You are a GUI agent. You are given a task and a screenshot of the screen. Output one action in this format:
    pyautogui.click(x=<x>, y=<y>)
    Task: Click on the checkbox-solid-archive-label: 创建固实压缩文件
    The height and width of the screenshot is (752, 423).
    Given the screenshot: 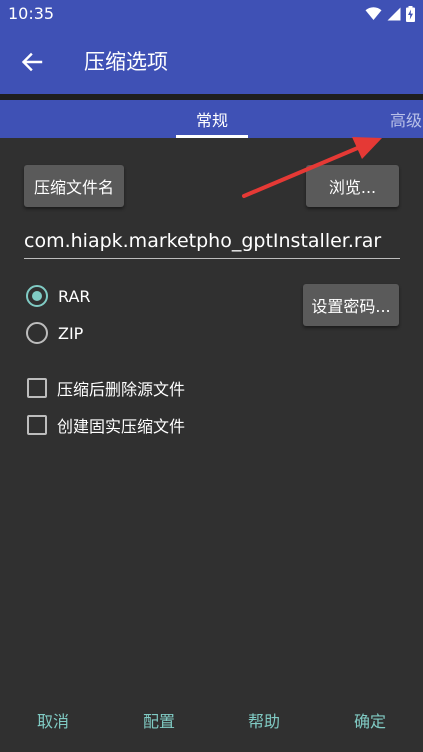 What is the action you would take?
    pyautogui.click(x=121, y=426)
    